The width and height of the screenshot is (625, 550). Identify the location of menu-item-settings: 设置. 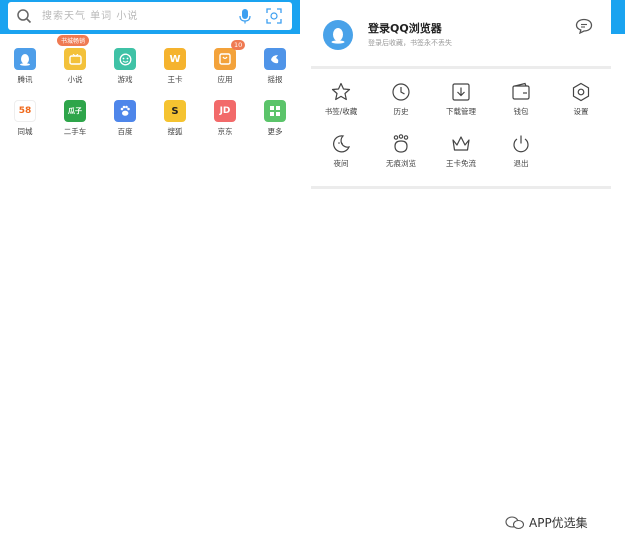
(581, 104).